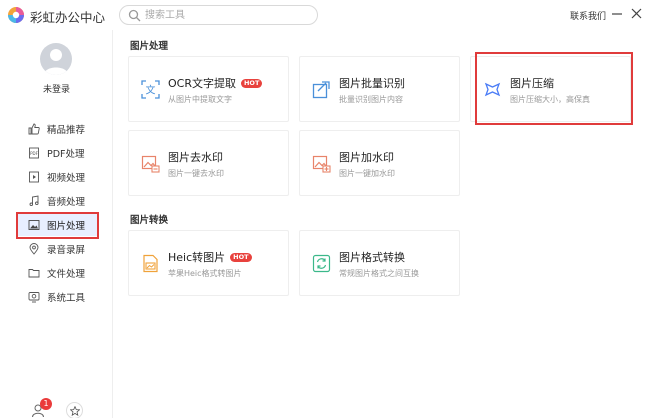 The height and width of the screenshot is (418, 650). Describe the element at coordinates (46, 404) in the screenshot. I see `notification-badge: 1` at that location.